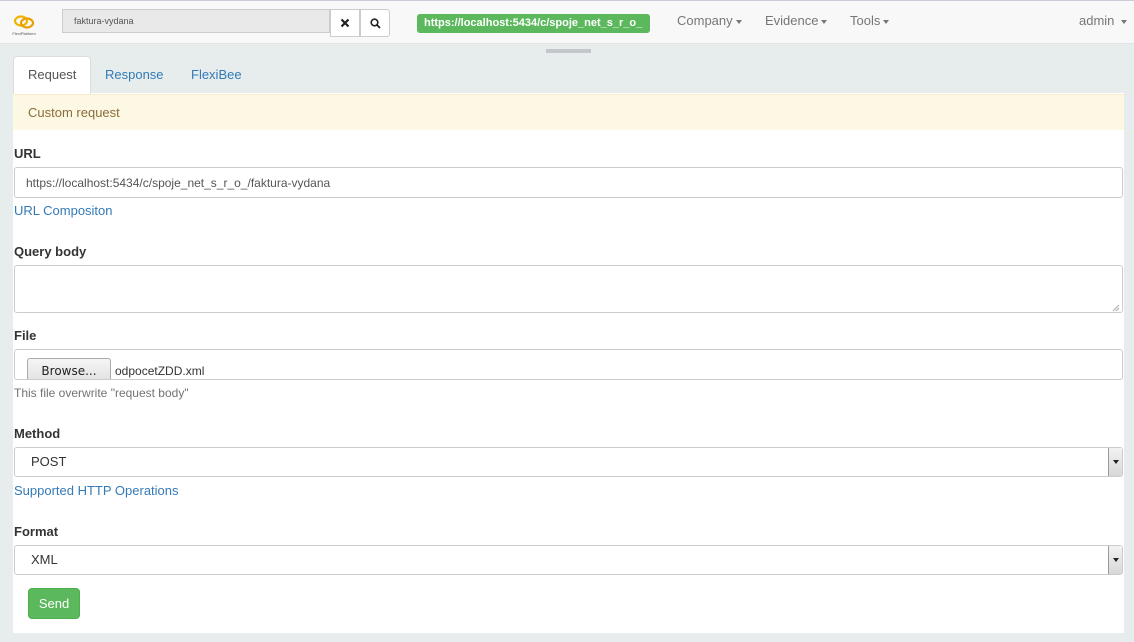 The height and width of the screenshot is (642, 1134). I want to click on file-input: Browse... odpocetZDD.xml, so click(568, 364).